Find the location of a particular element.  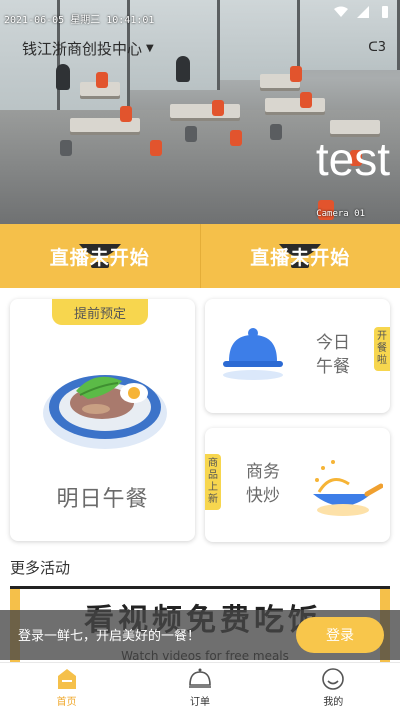

login-prompt-text: 登录一鲜七，开启美好的一餐！ is located at coordinates (109, 636).